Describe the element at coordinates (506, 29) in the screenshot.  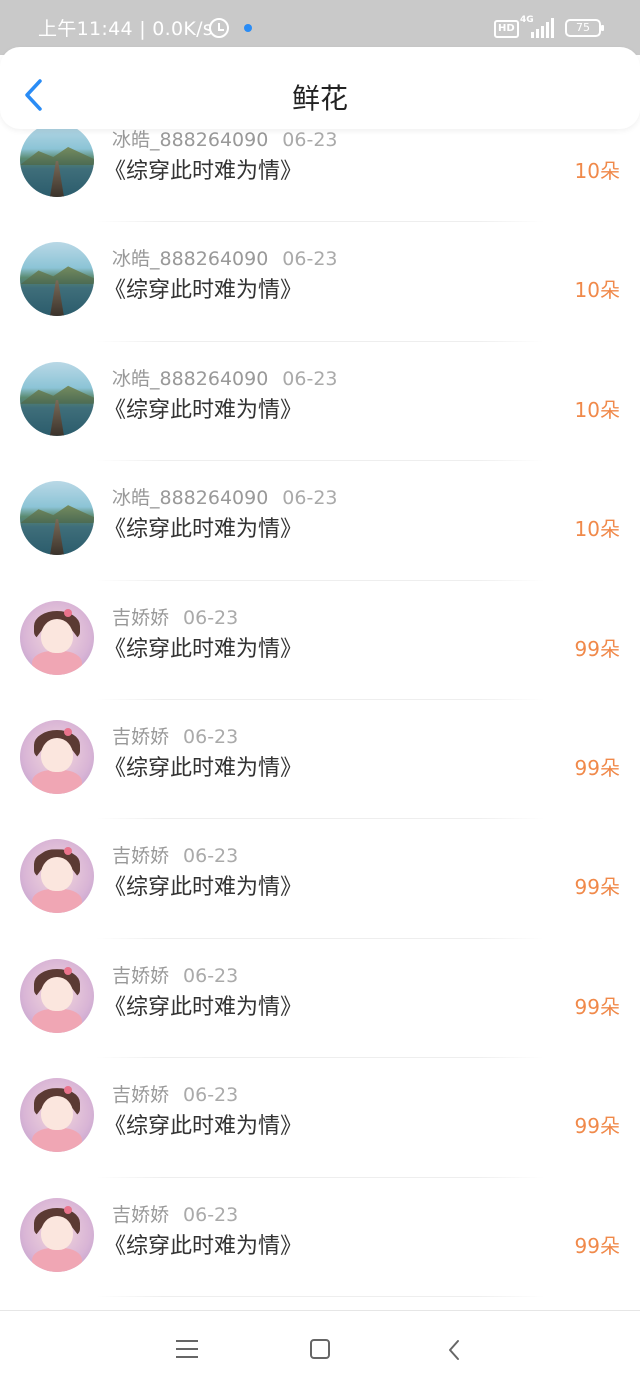
I see `hd-badge: HD` at that location.